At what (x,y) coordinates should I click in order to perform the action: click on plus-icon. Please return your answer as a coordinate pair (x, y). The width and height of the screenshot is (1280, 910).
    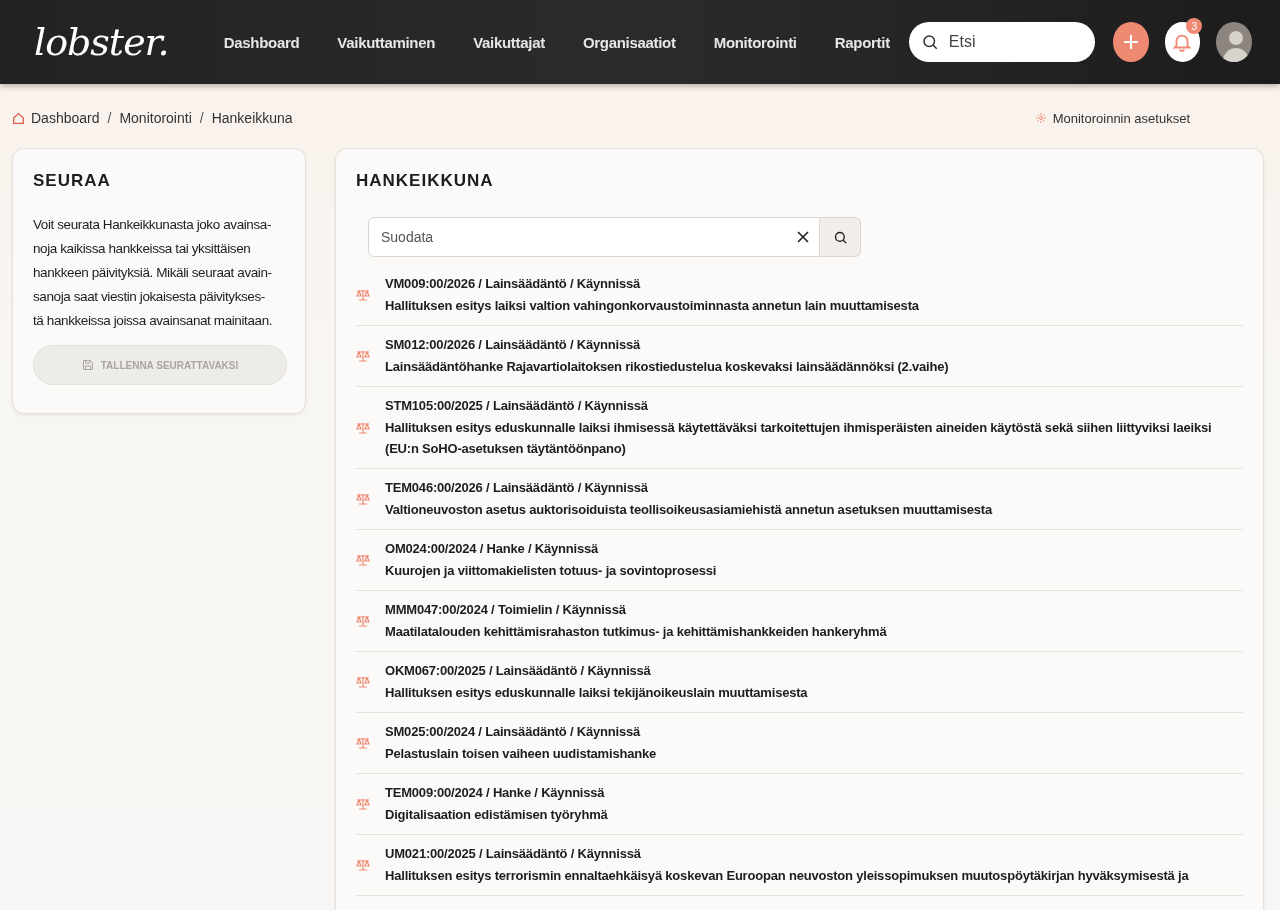
    Looking at the image, I should click on (1130, 42).